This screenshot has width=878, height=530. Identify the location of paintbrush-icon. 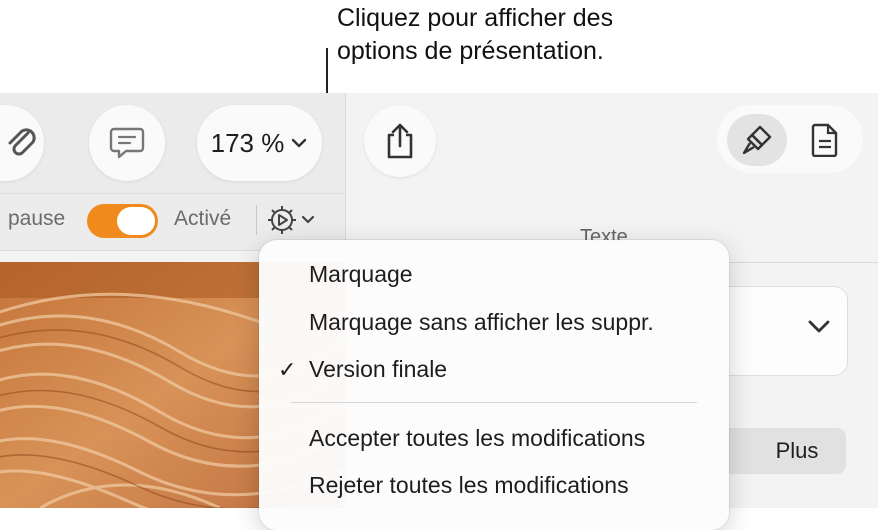
(757, 140).